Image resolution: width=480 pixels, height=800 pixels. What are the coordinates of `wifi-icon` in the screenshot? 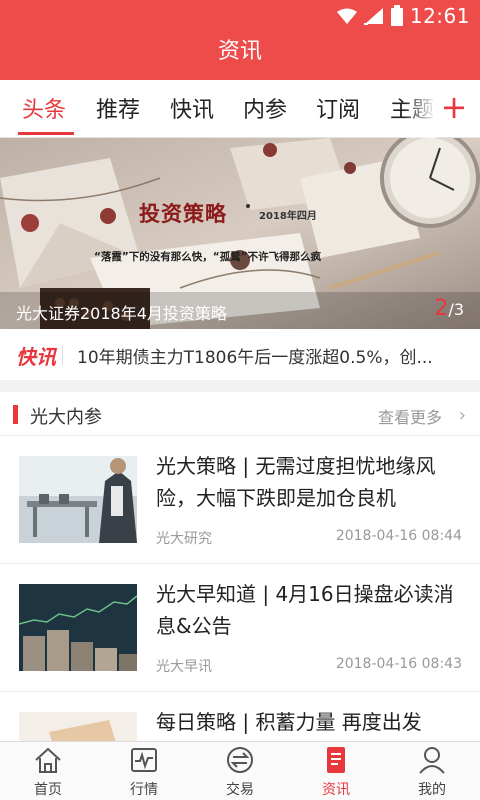 It's located at (346, 16).